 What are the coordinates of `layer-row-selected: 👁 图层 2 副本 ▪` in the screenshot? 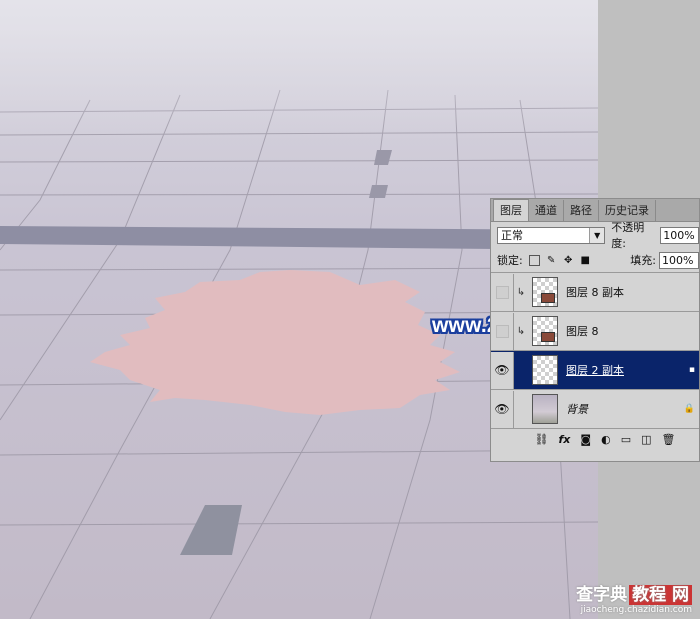 It's located at (595, 370).